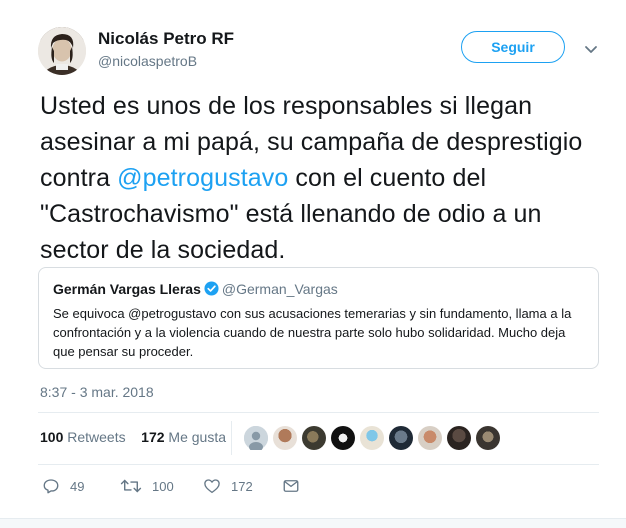 This screenshot has height=528, width=626. What do you see at coordinates (228, 486) in the screenshot?
I see `like-action: 172` at bounding box center [228, 486].